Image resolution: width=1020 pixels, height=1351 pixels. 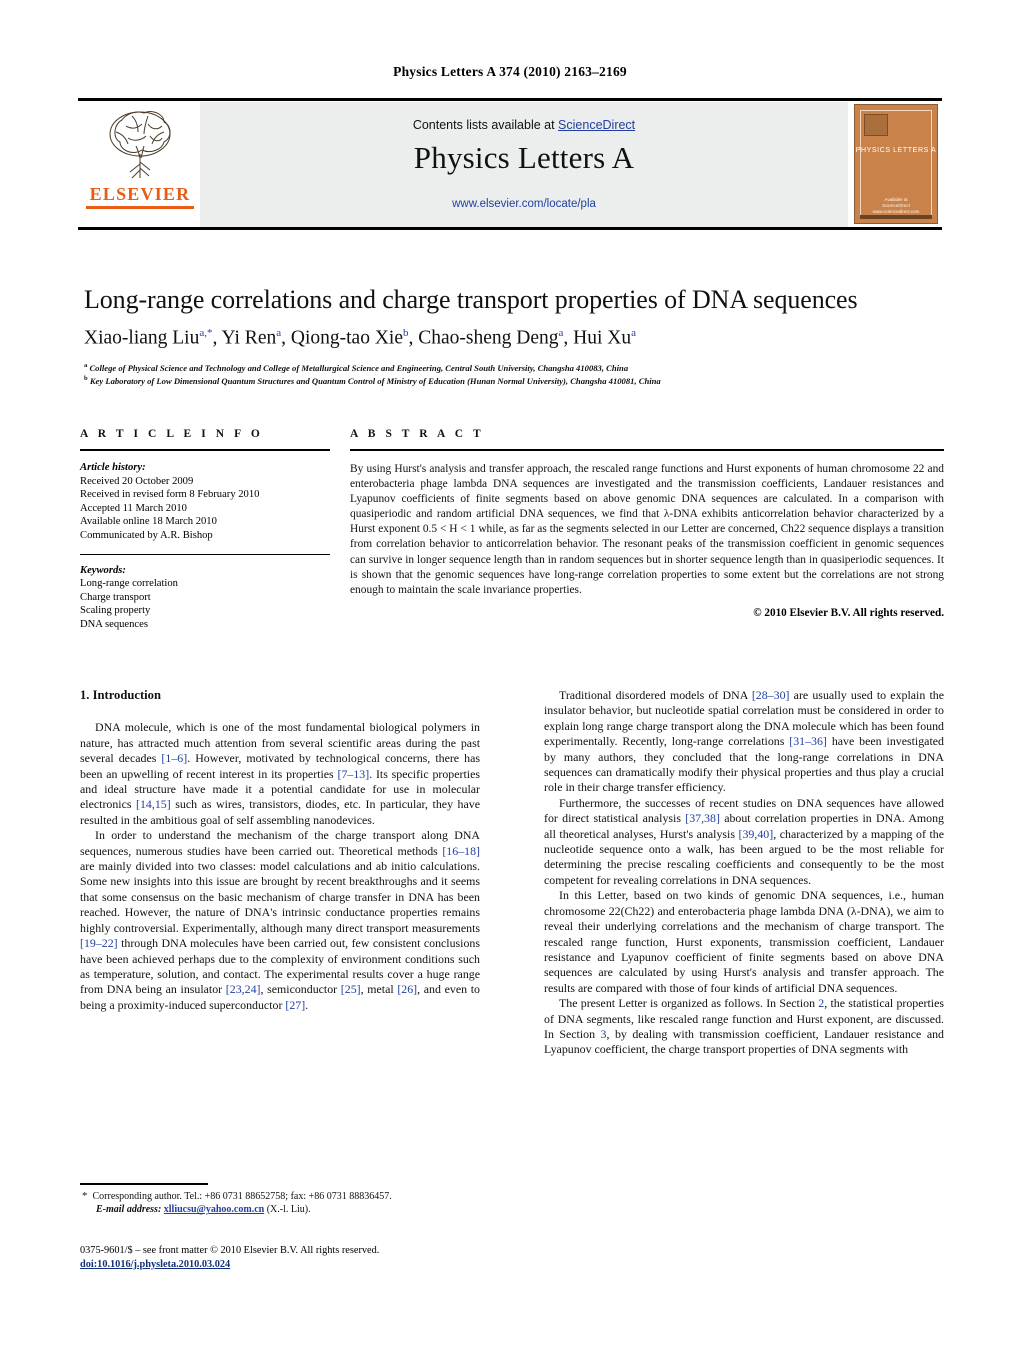 What do you see at coordinates (485, 125) in the screenshot?
I see `contents-prefix: Contents lists available at` at bounding box center [485, 125].